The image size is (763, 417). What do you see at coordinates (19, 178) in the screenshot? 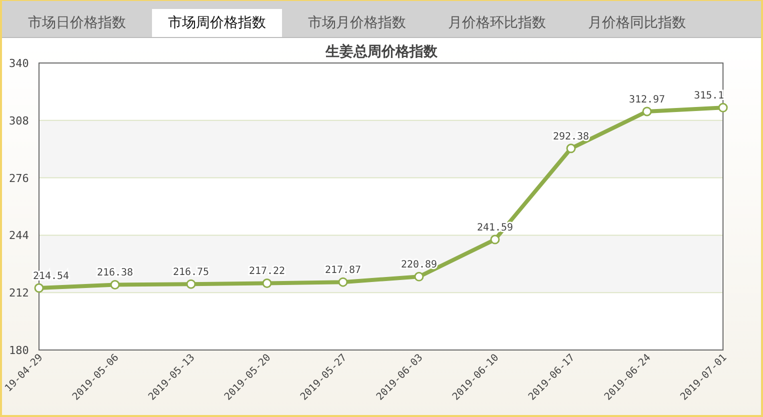
I see `axis-label: 276` at bounding box center [19, 178].